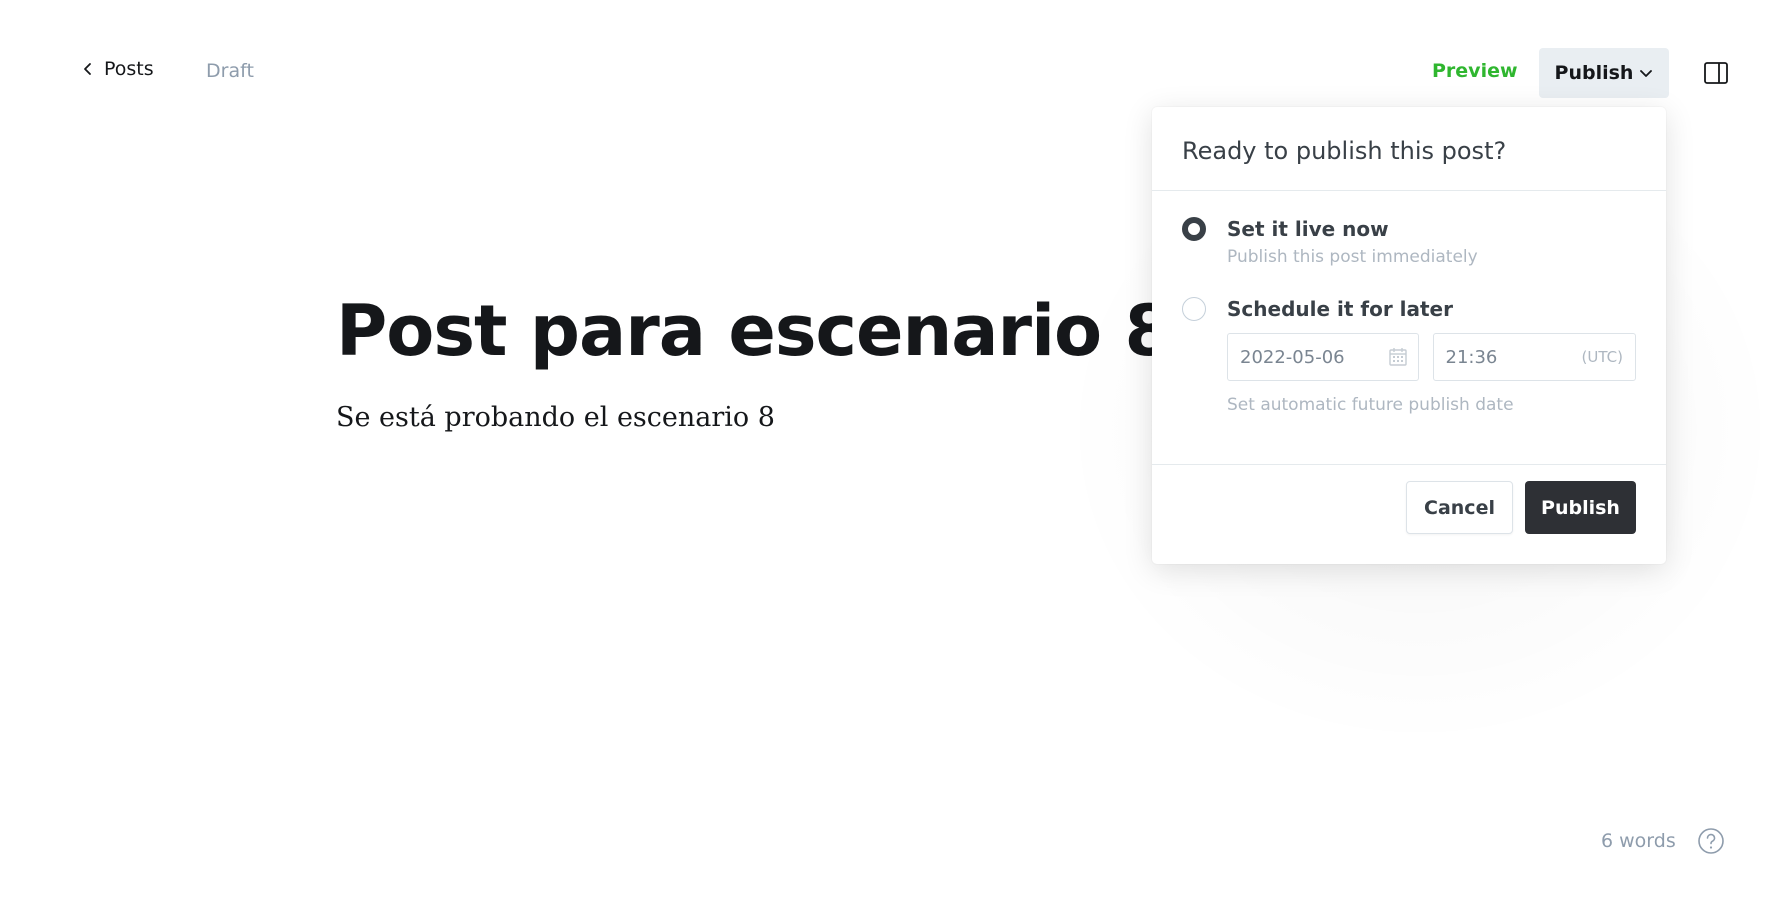  Describe the element at coordinates (1534, 357) in the screenshot. I see `schedule-time-input: 21:36 (UTC)` at that location.